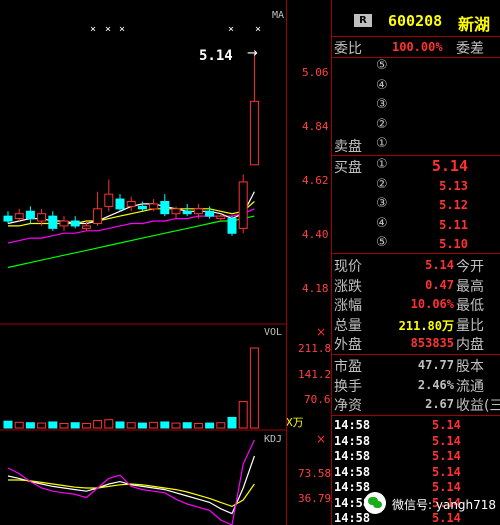  What do you see at coordinates (470, 306) in the screenshot?
I see `stat-label2-2: 最低` at bounding box center [470, 306].